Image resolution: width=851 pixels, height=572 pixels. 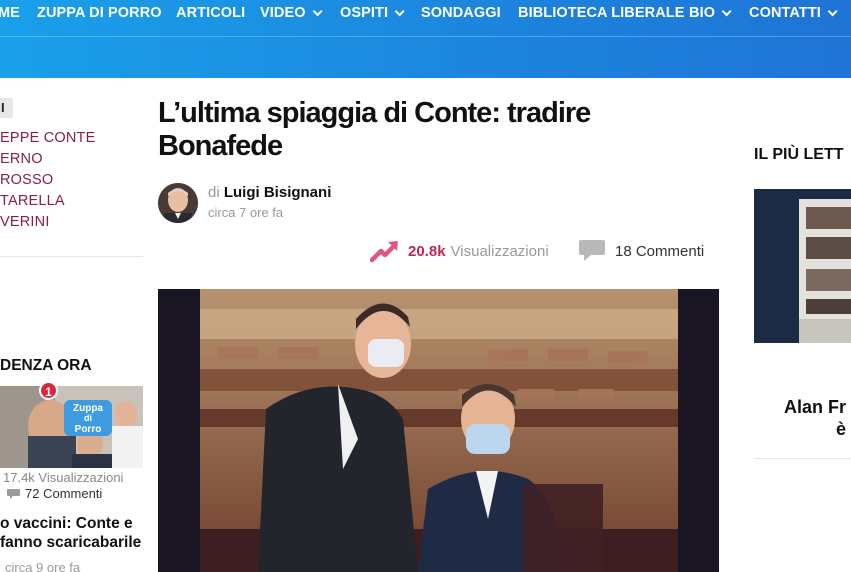 I want to click on nav-item-home: ME, so click(x=10, y=13).